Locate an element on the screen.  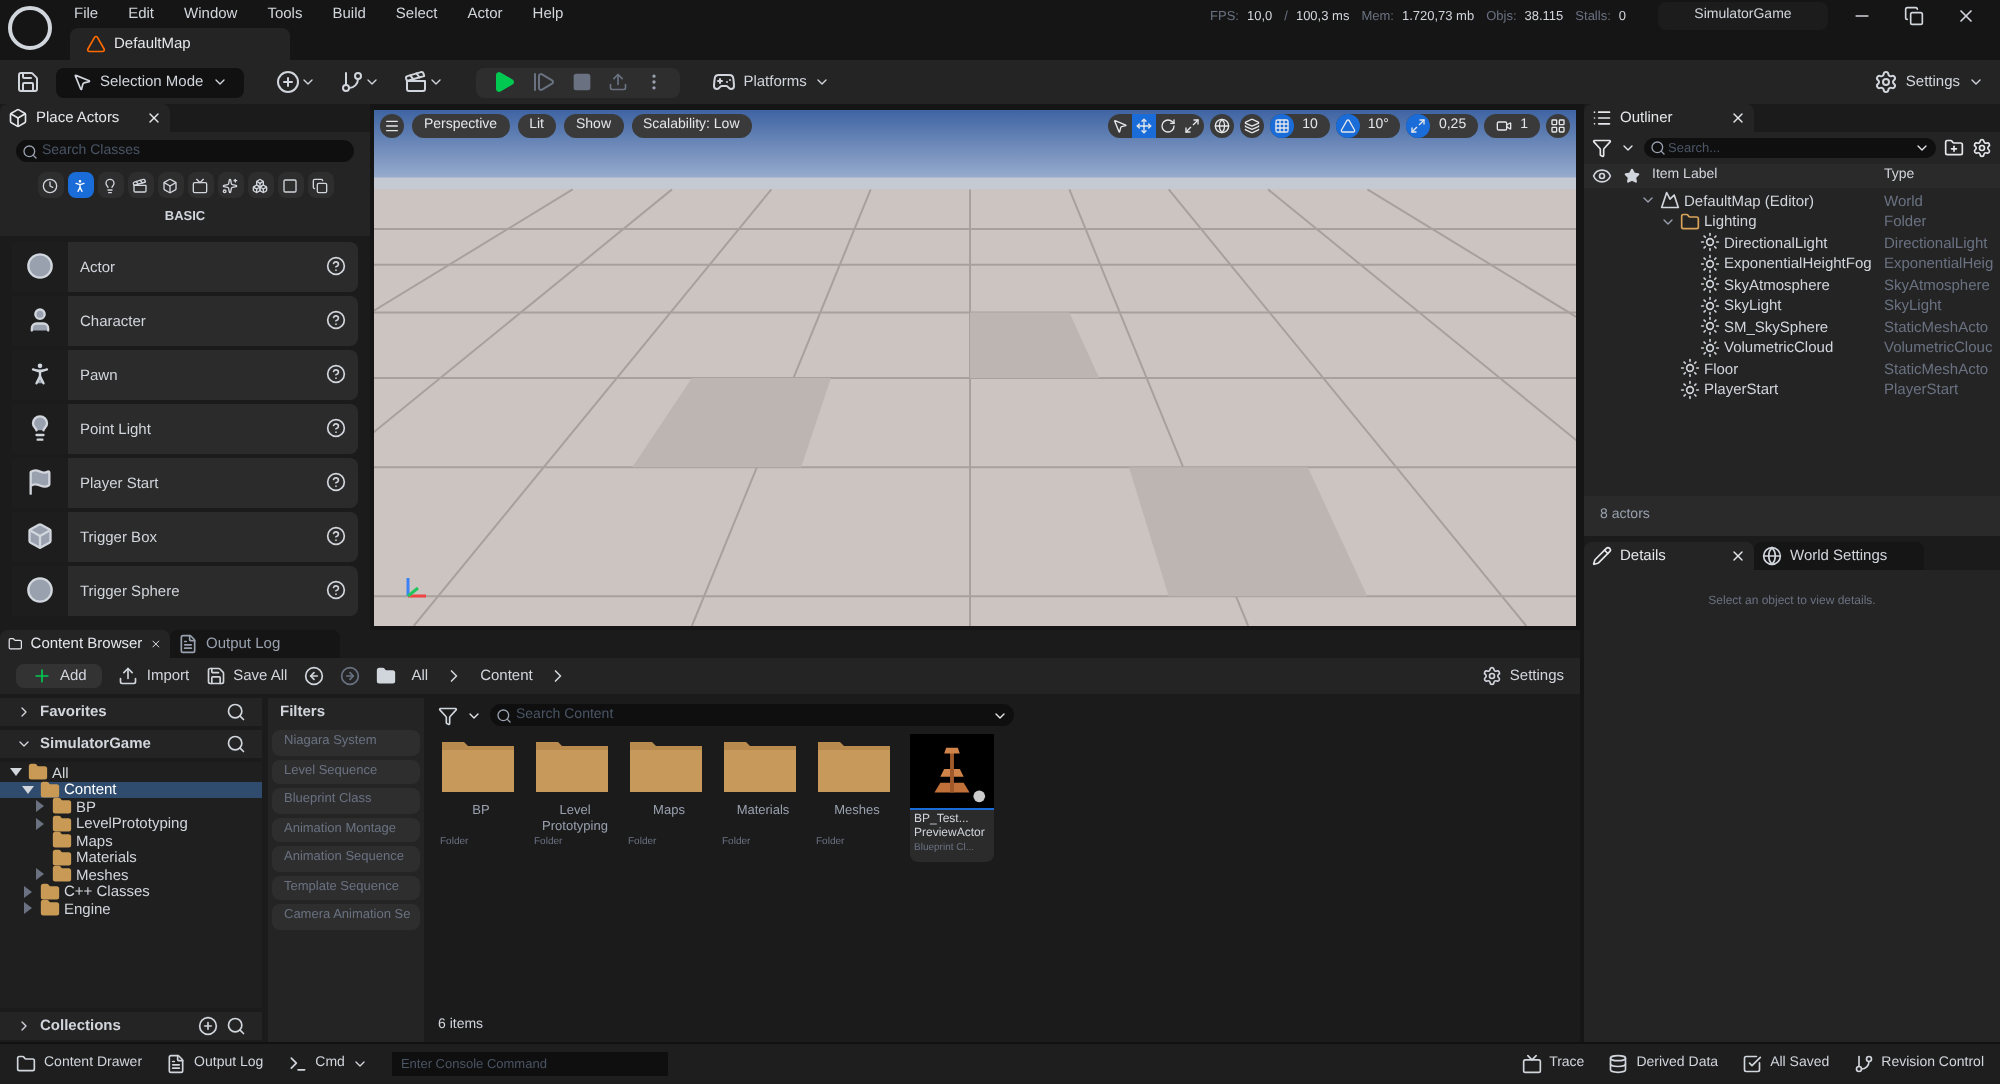
rotate-tool-icon is located at coordinates (1168, 126).